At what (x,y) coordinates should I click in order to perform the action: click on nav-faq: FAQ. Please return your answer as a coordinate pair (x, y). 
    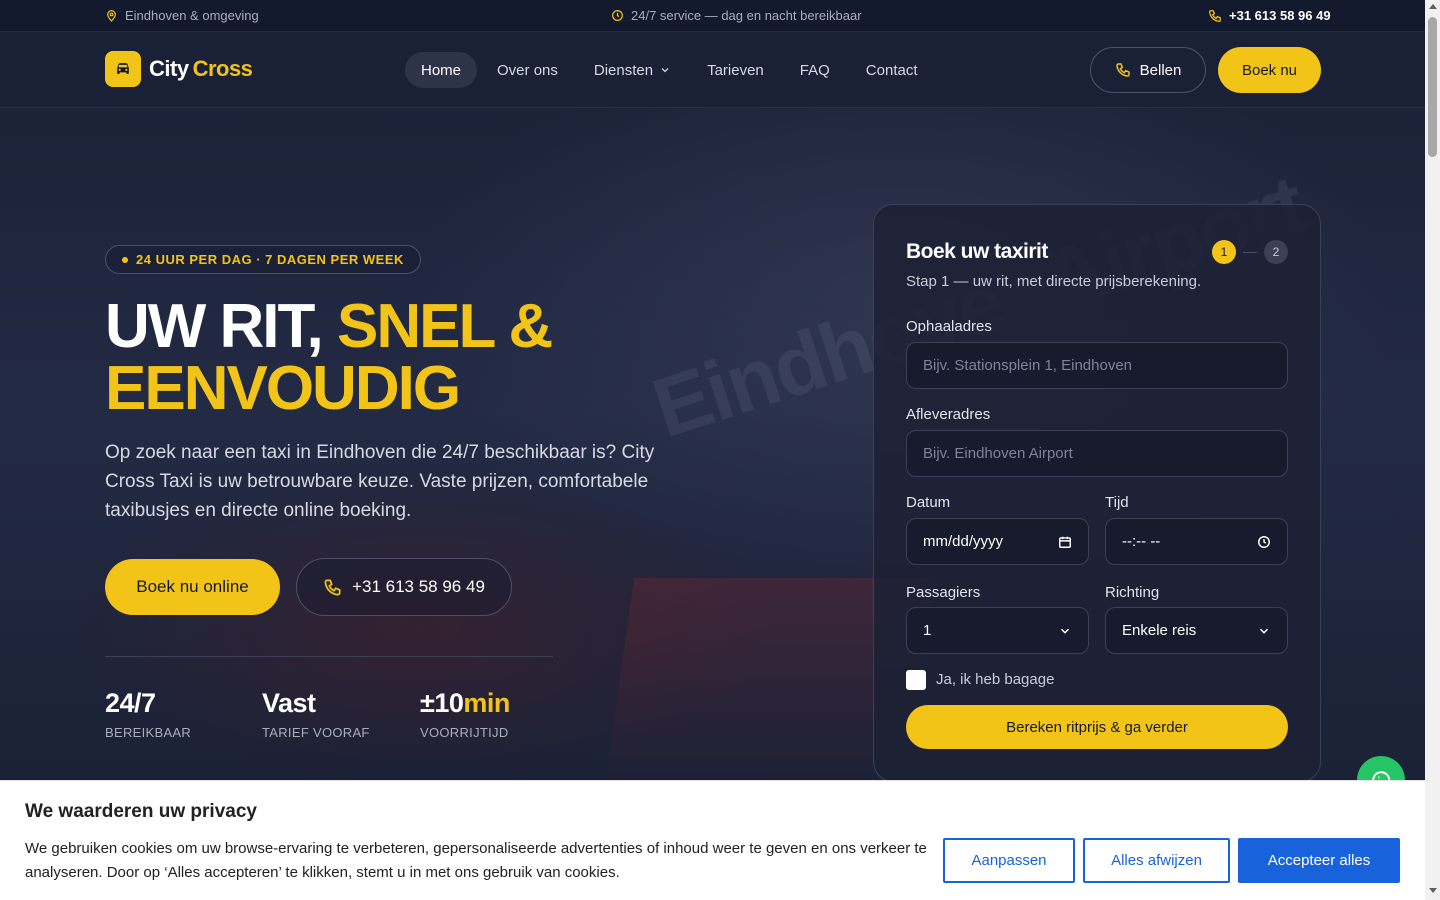
    Looking at the image, I should click on (815, 70).